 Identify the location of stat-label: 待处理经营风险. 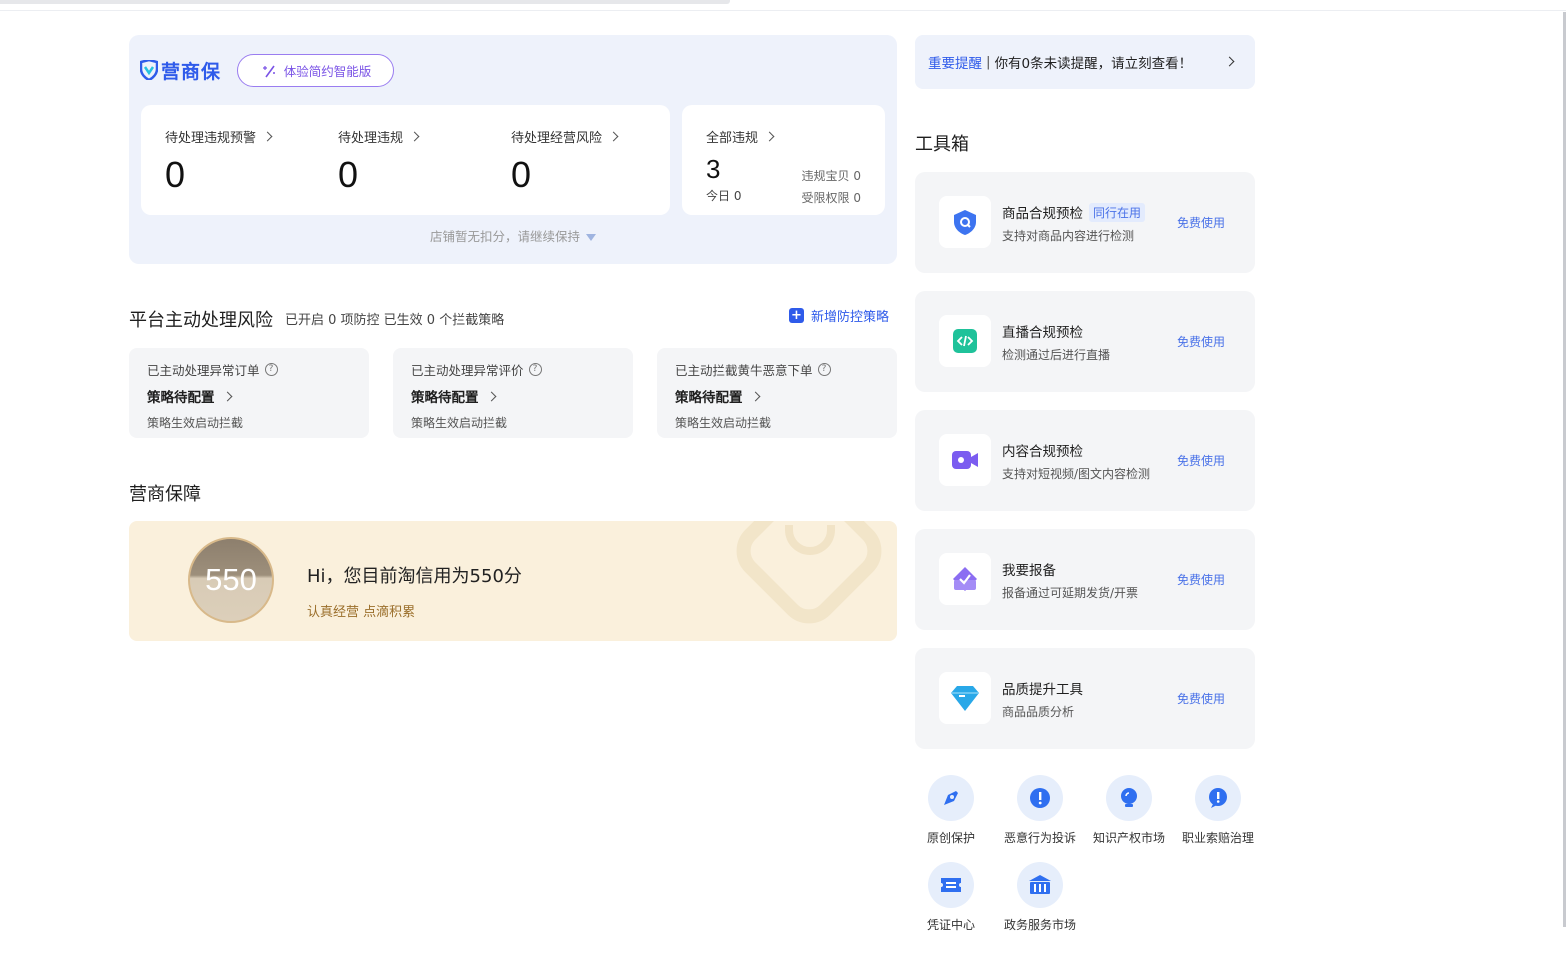
(557, 138).